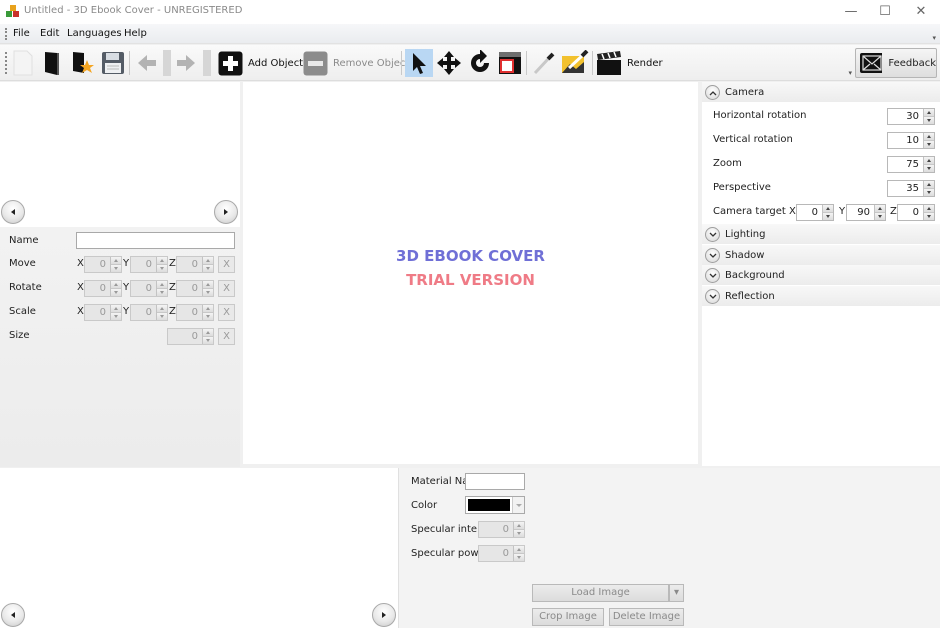 The image size is (940, 628). Describe the element at coordinates (495, 505) in the screenshot. I see `color-picker` at that location.